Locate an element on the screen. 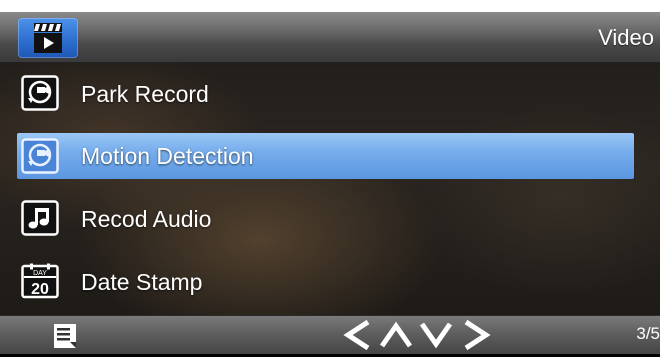 The image size is (660, 357). menu-item-motion-detection: Motion Detection is located at coordinates (330, 157).